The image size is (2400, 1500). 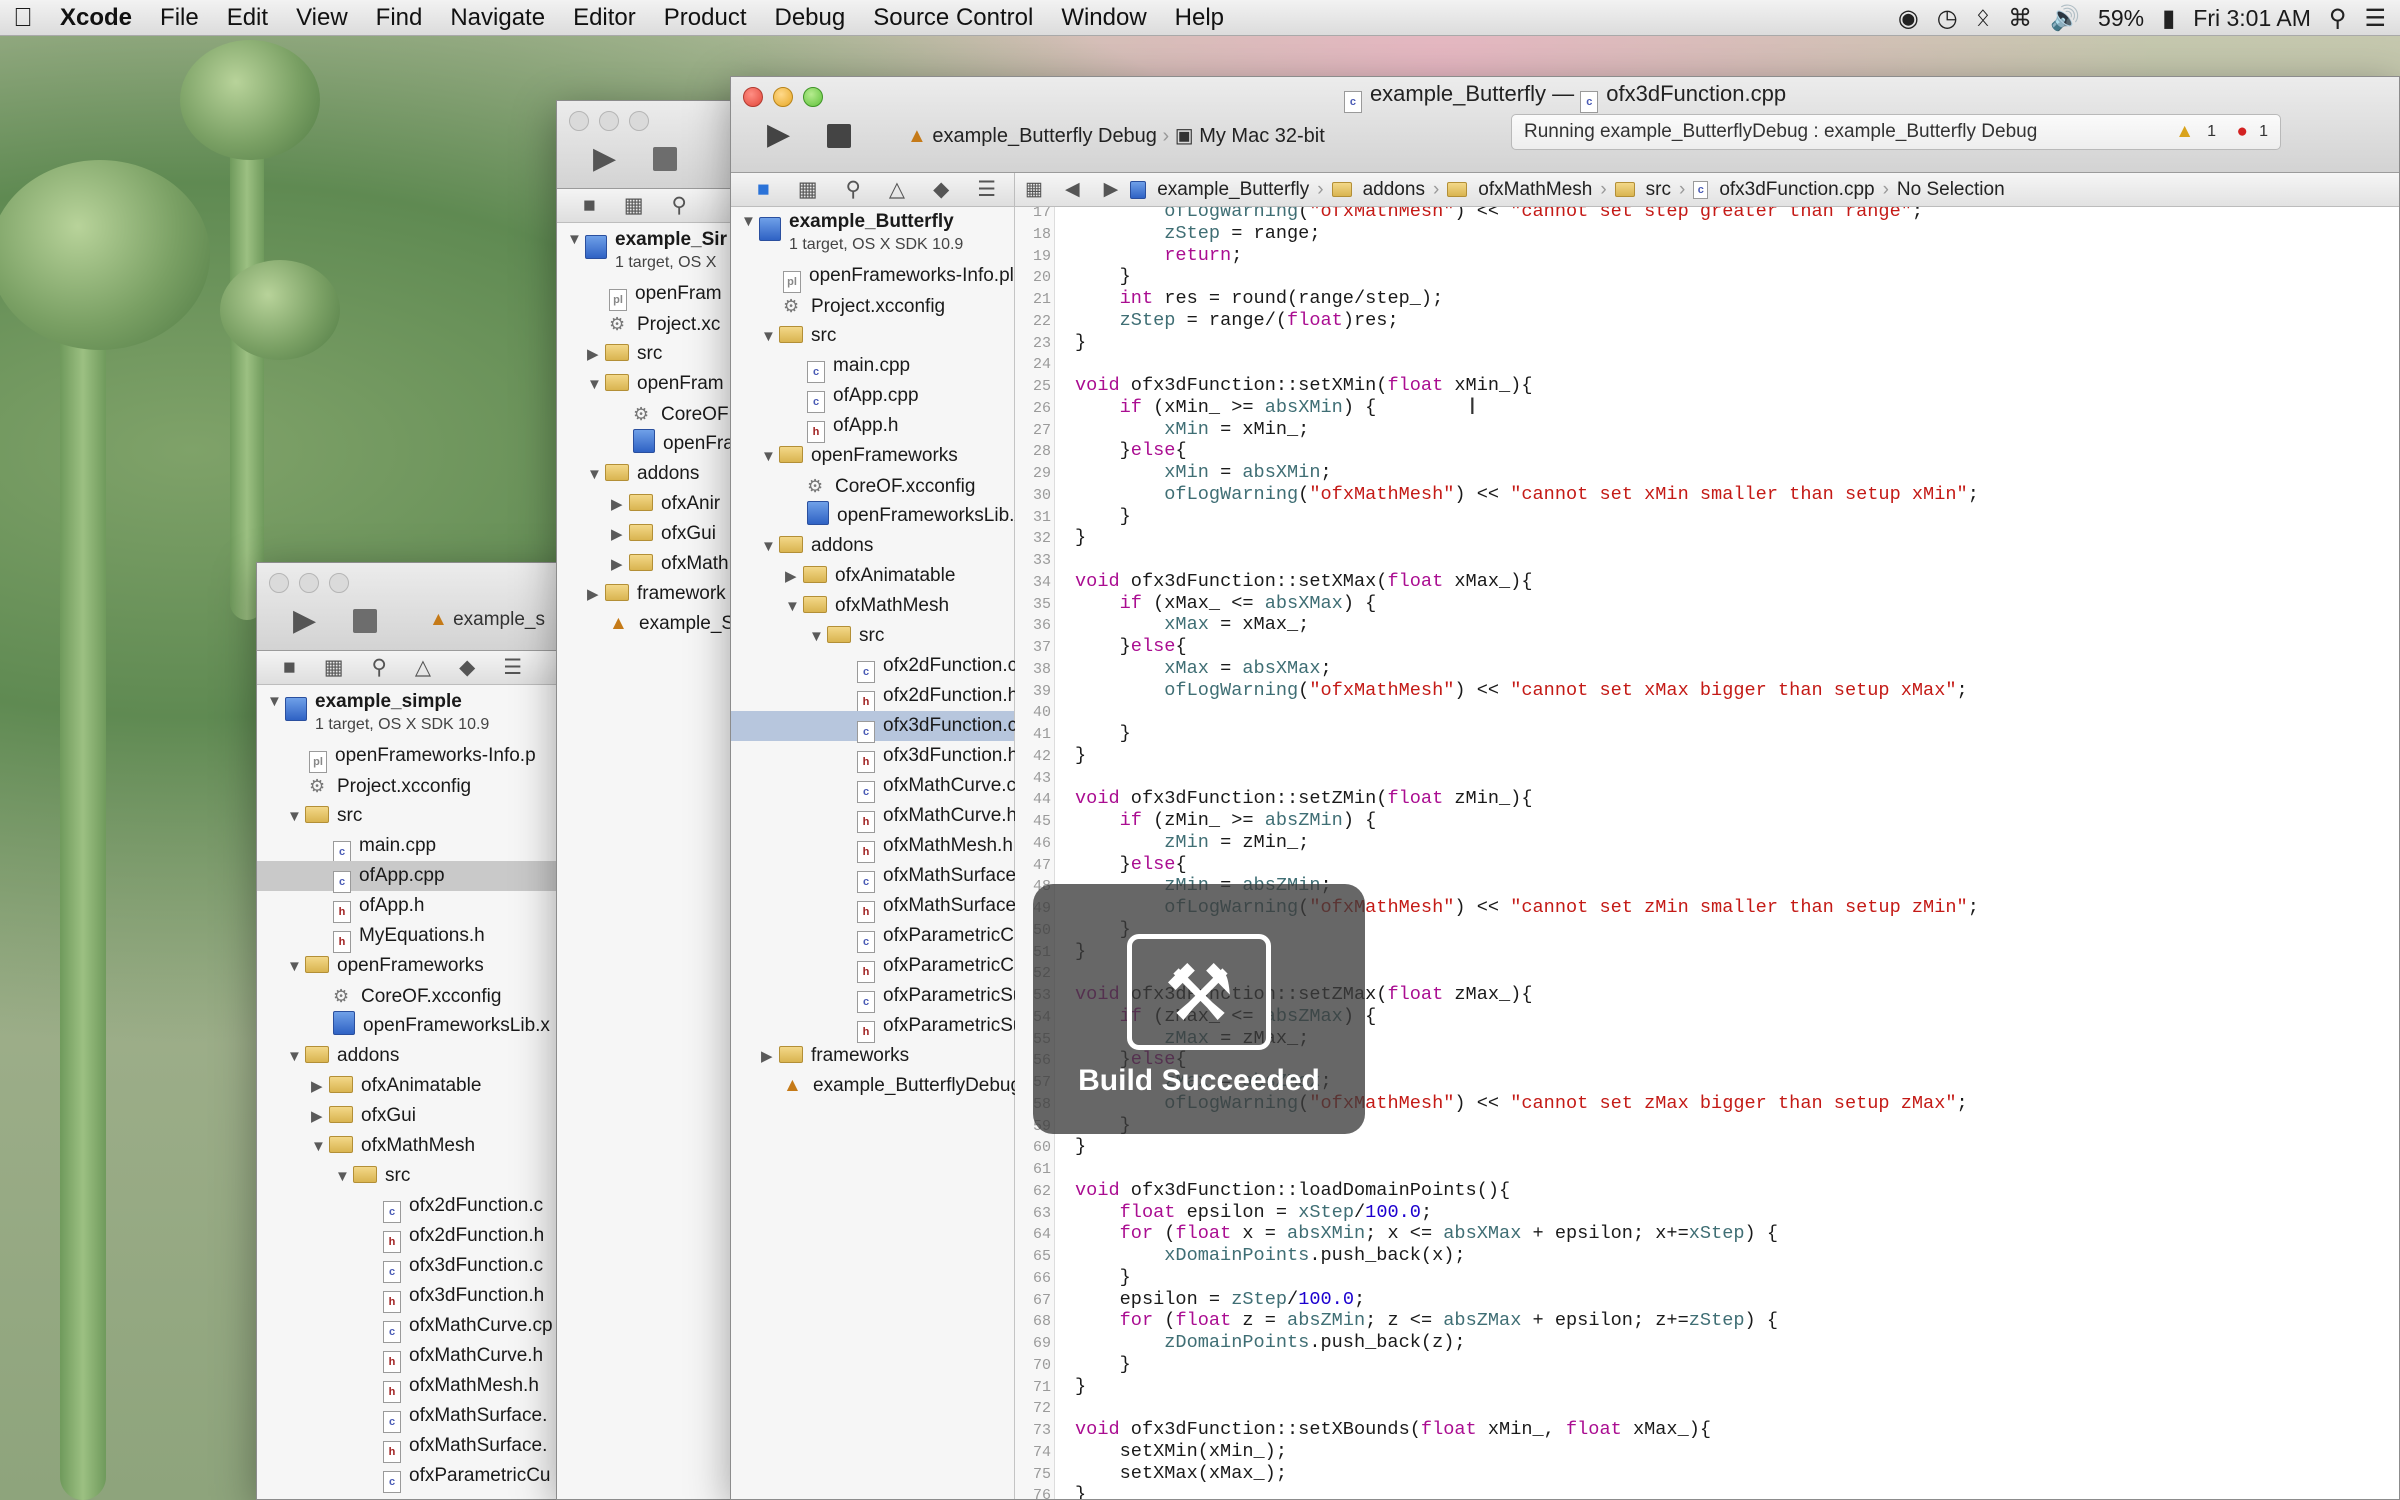 I want to click on volume-icon: 🔊, so click(x=2065, y=18).